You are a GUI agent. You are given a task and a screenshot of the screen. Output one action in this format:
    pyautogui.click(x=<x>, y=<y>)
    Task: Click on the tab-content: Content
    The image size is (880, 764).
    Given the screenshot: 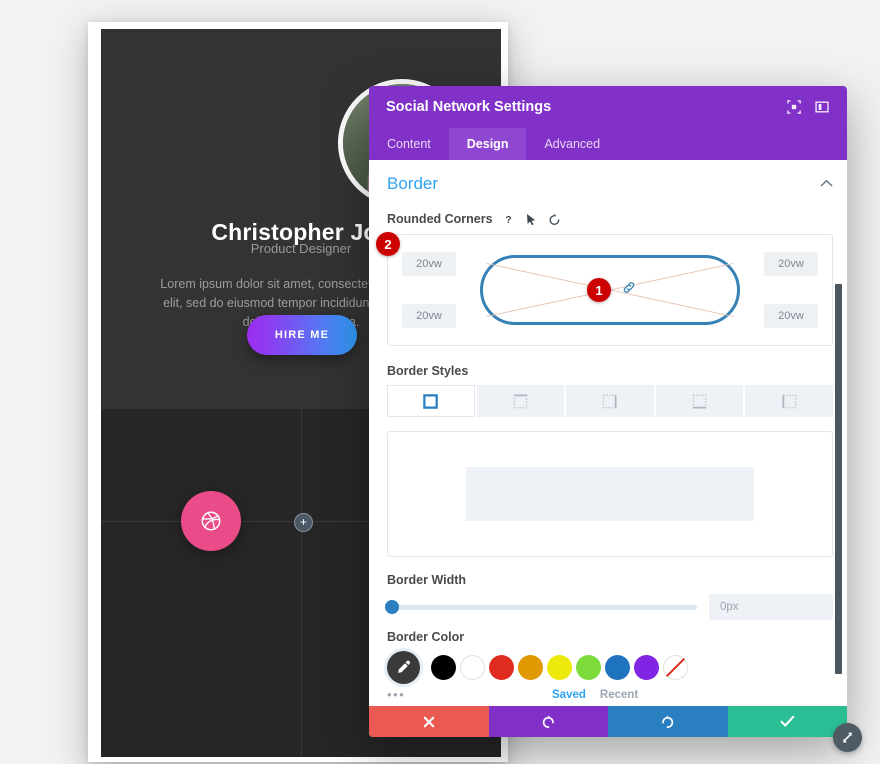 What is the action you would take?
    pyautogui.click(x=409, y=144)
    